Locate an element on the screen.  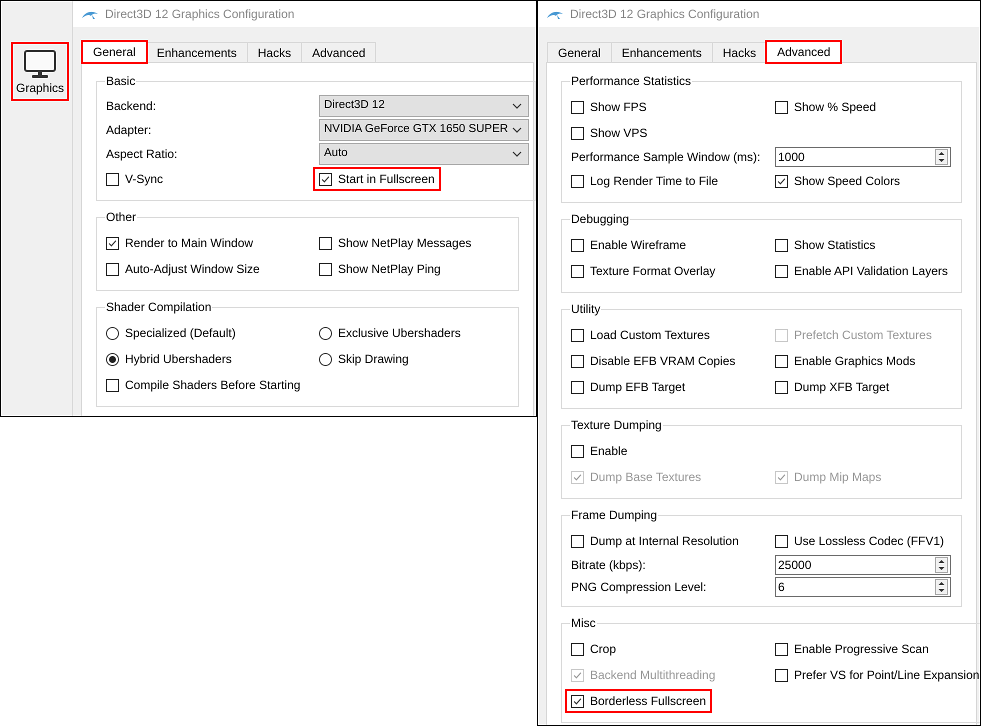
checkbox-label: Use Lossless Codec (FFV1) is located at coordinates (869, 541).